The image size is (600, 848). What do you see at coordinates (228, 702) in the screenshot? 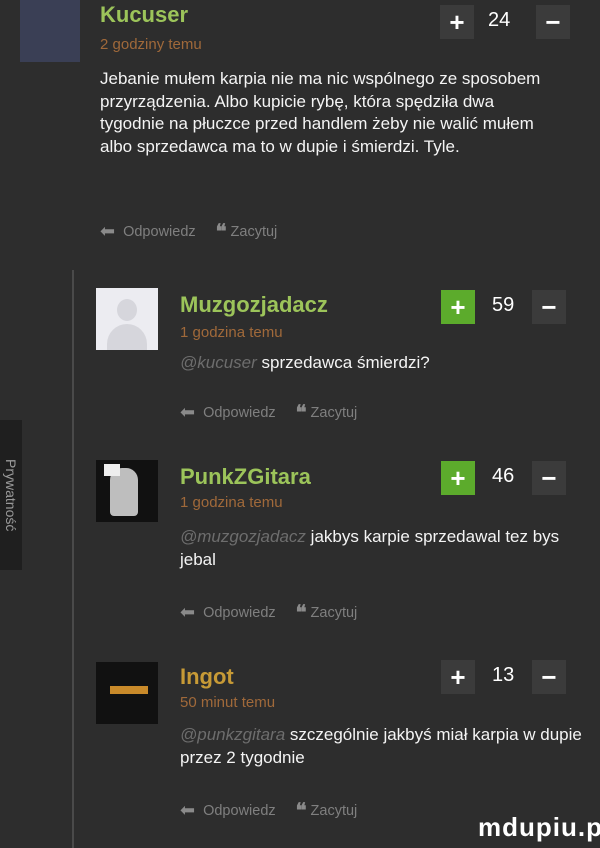
I see `comment-timestamp: 50 minut temu` at bounding box center [228, 702].